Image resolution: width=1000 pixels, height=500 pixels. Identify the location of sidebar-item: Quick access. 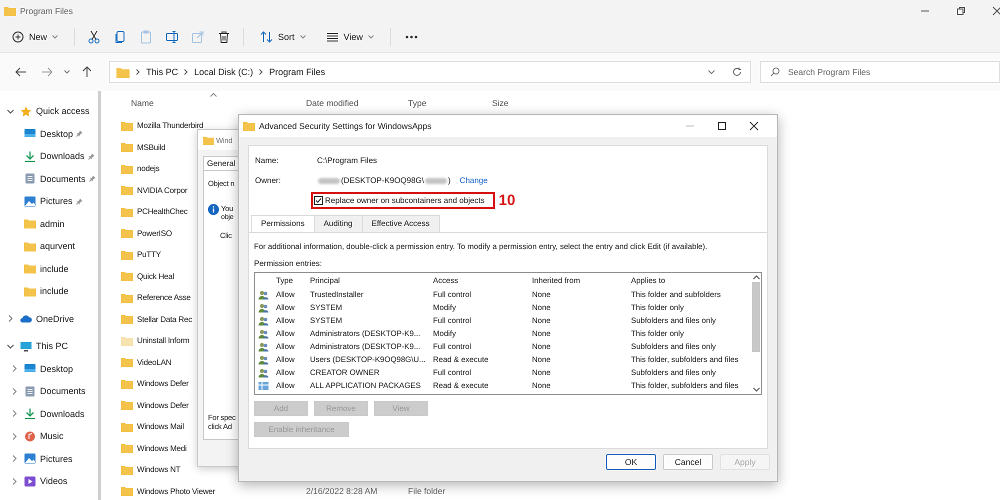
(63, 111).